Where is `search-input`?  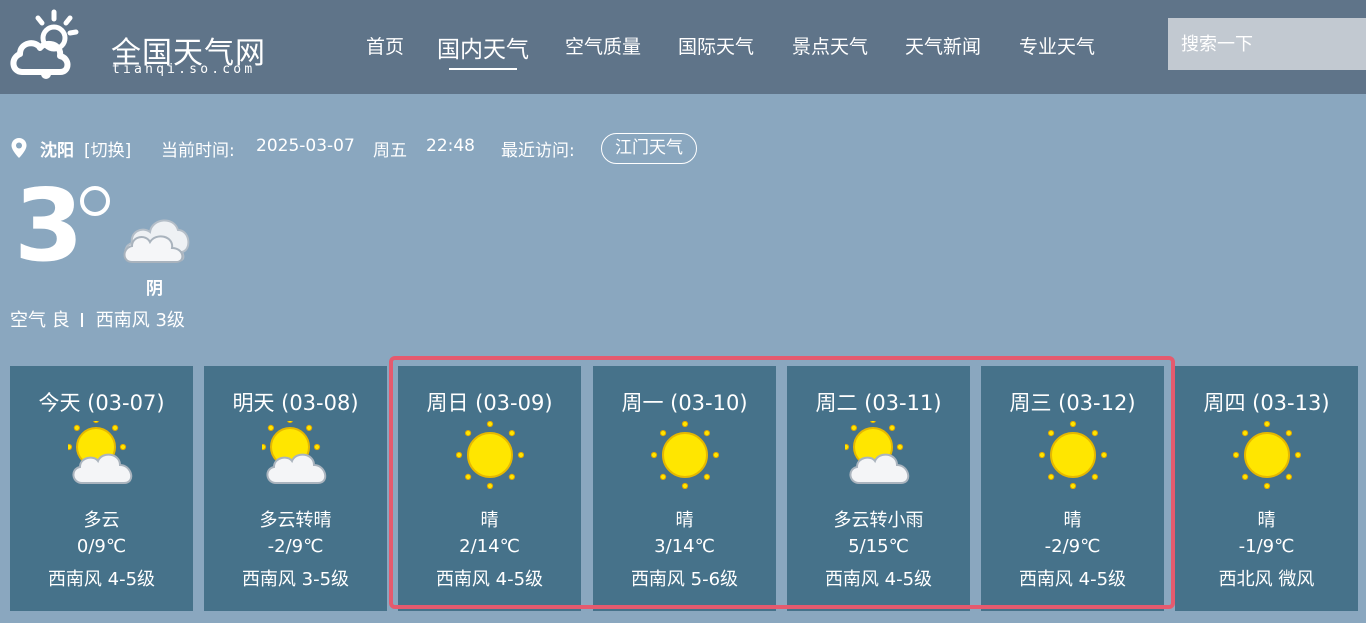 search-input is located at coordinates (1267, 44).